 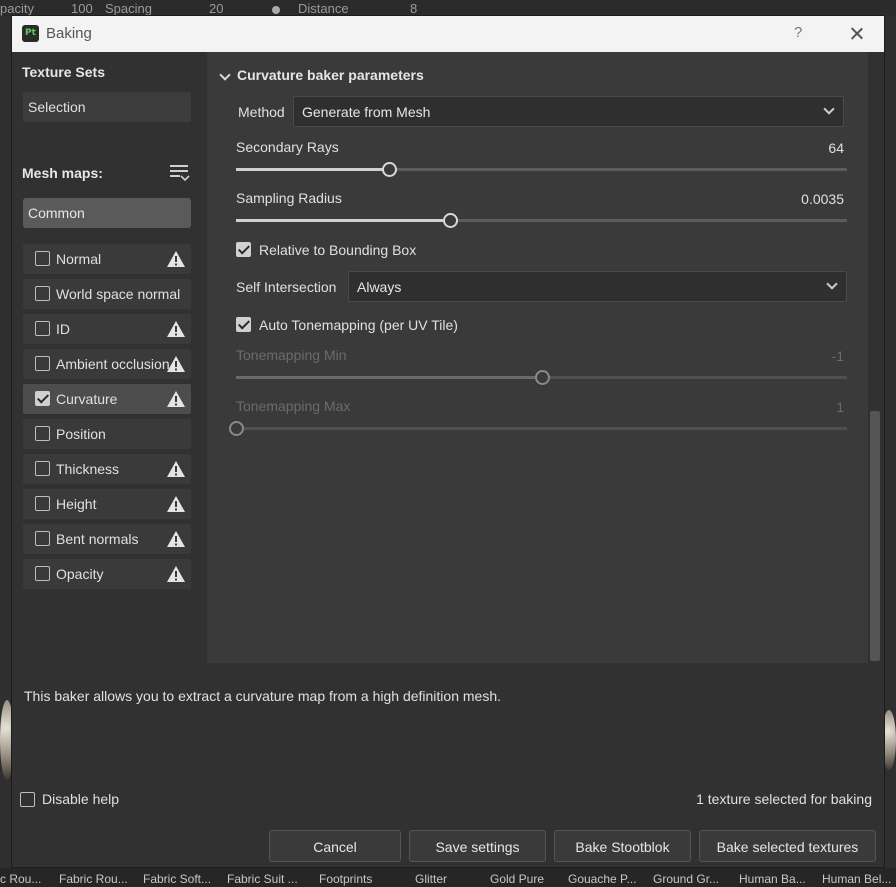 What do you see at coordinates (107, 574) in the screenshot?
I see `mesh-map-item: Opacity` at bounding box center [107, 574].